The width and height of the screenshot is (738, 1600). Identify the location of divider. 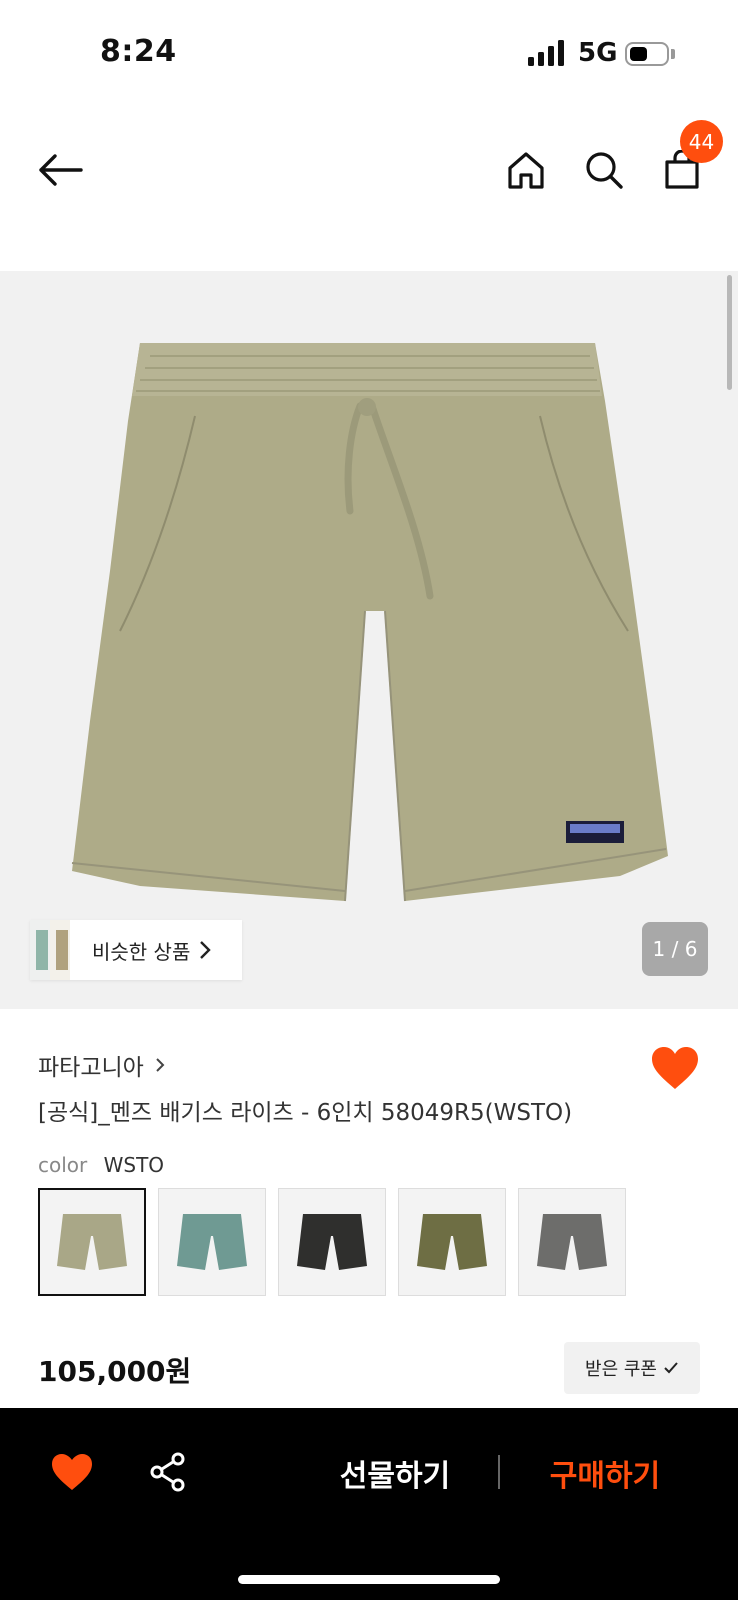
(499, 1472).